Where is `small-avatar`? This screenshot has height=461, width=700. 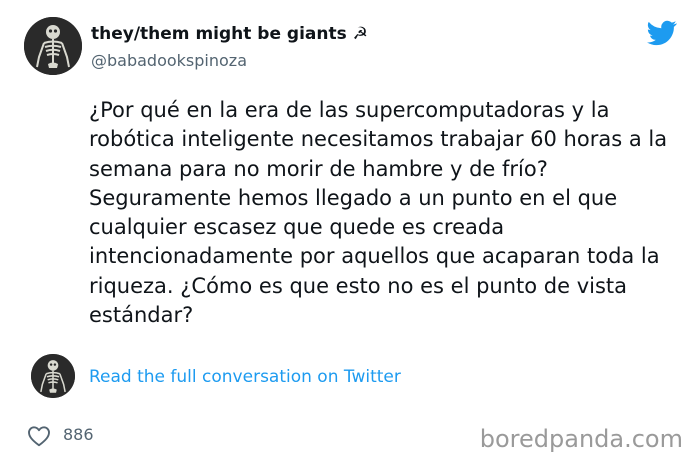 small-avatar is located at coordinates (53, 376).